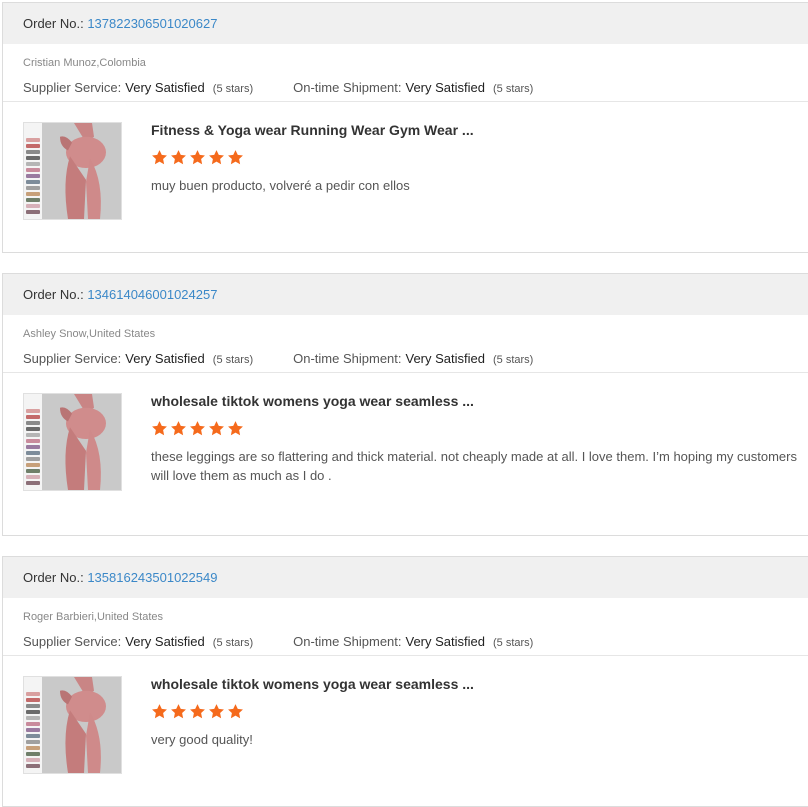 The height and width of the screenshot is (807, 808). What do you see at coordinates (93, 617) in the screenshot?
I see `buyer-name: Roger Barbieri,United States` at bounding box center [93, 617].